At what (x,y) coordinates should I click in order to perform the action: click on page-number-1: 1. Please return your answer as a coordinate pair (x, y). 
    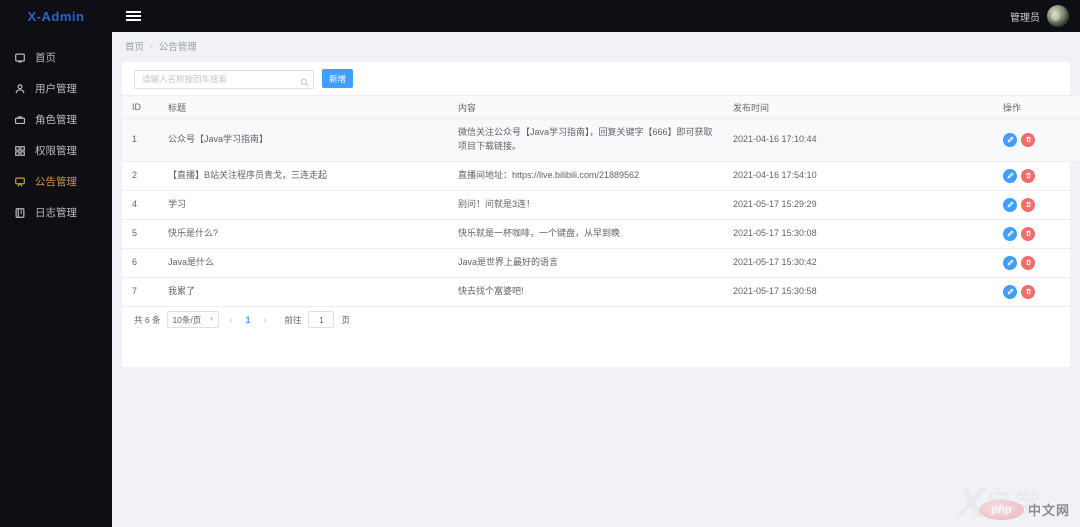
    Looking at the image, I should click on (247, 320).